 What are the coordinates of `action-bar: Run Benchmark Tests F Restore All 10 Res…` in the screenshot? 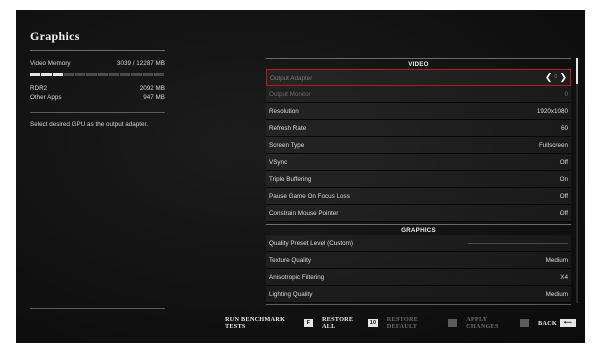 It's located at (405, 323).